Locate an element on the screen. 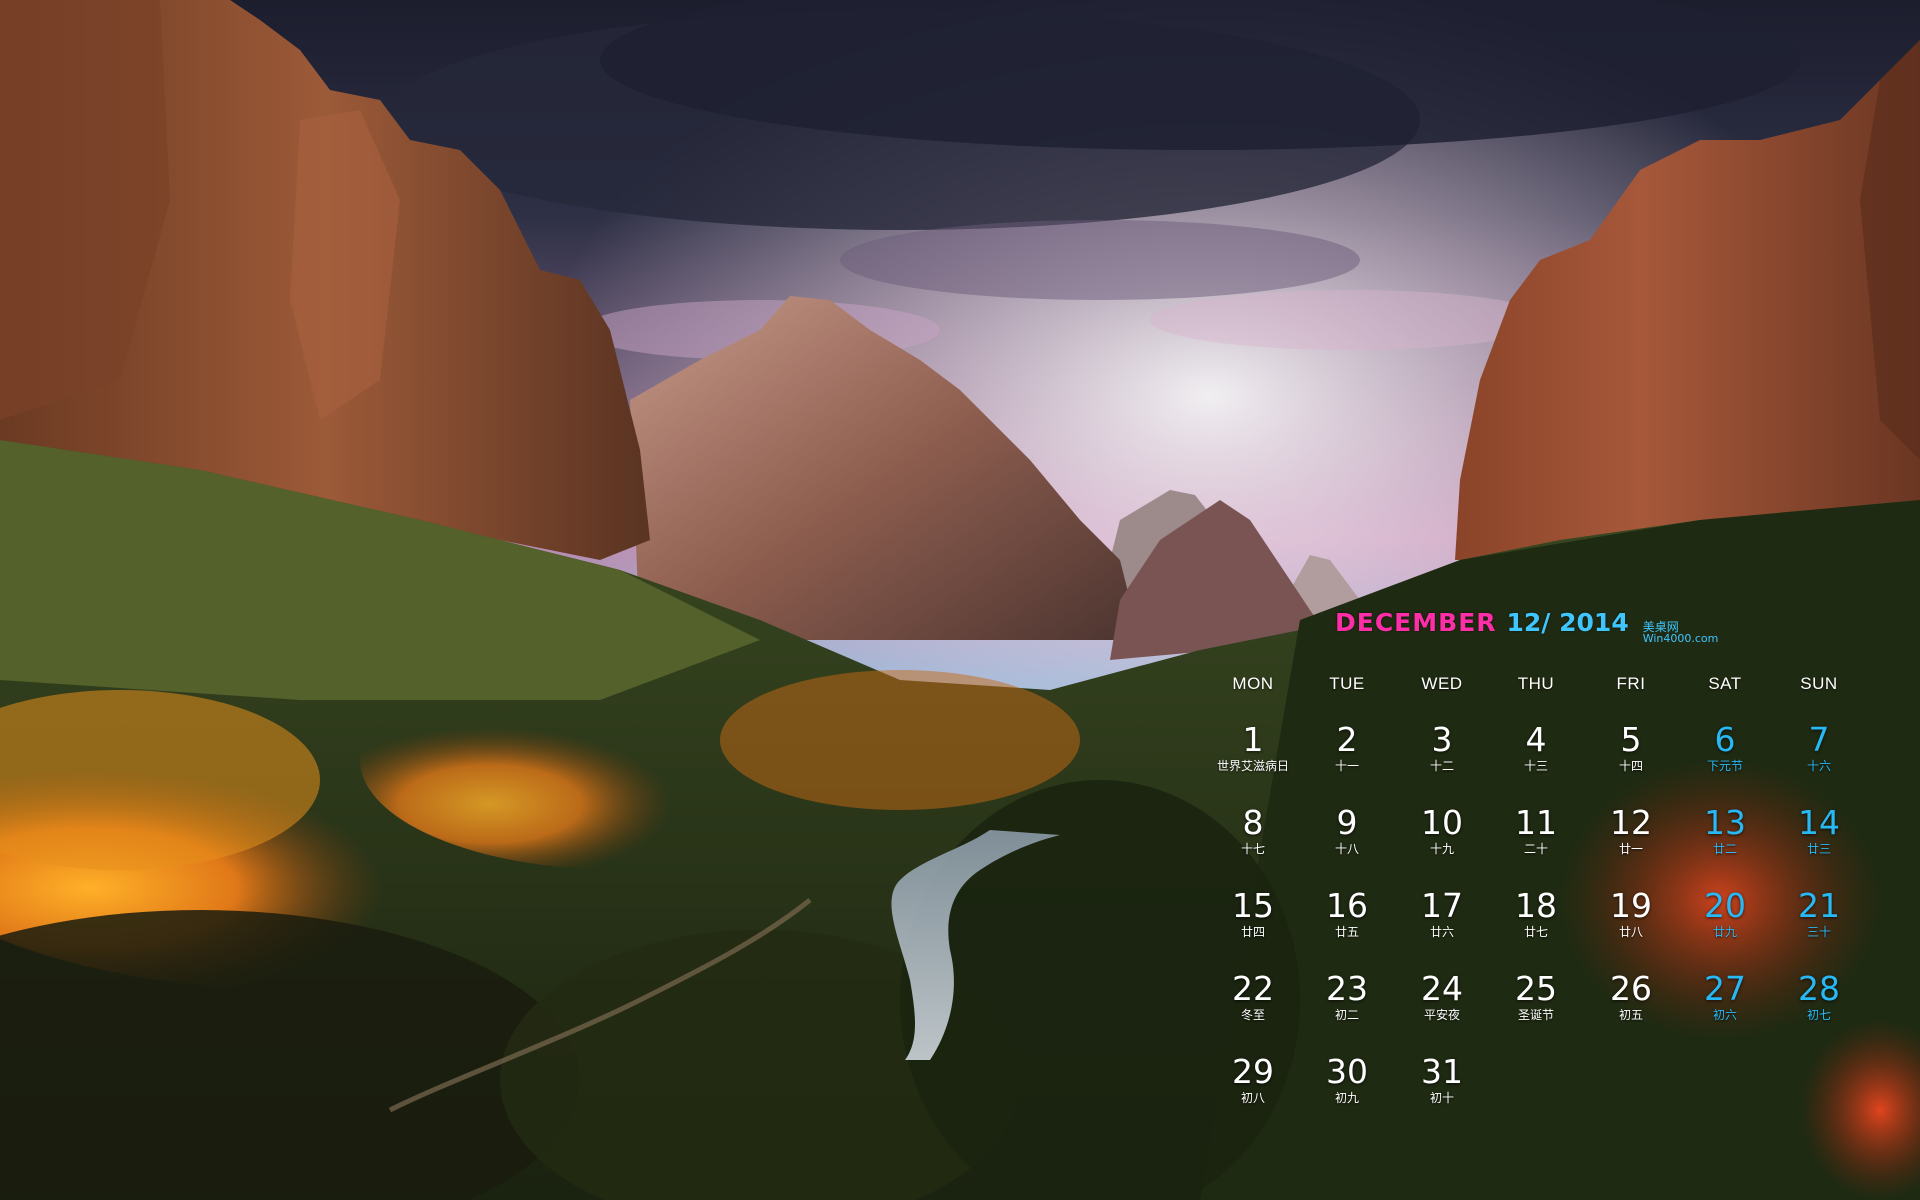 Image resolution: width=1920 pixels, height=1200 pixels. lunar-date-label: 初五 is located at coordinates (1630, 1015).